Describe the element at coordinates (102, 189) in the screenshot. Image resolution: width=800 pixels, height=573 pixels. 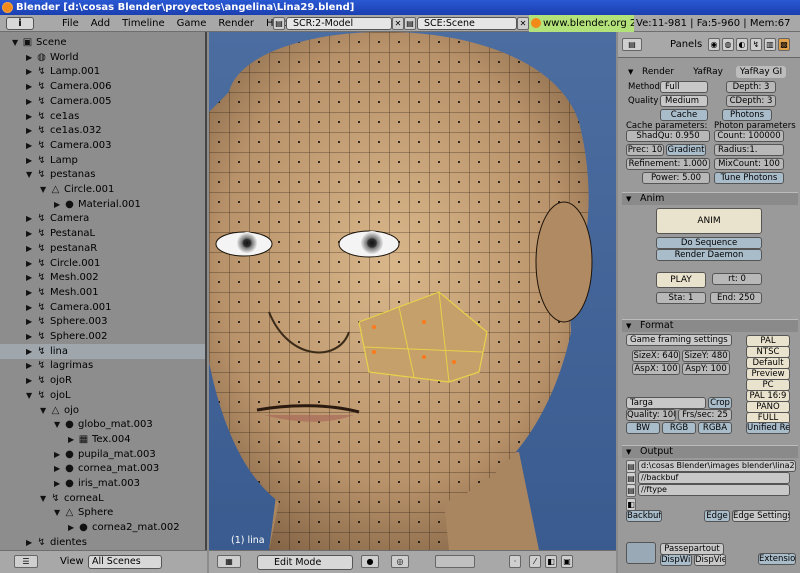
I see `outliner-row: ▼ △ Circle.001` at that location.